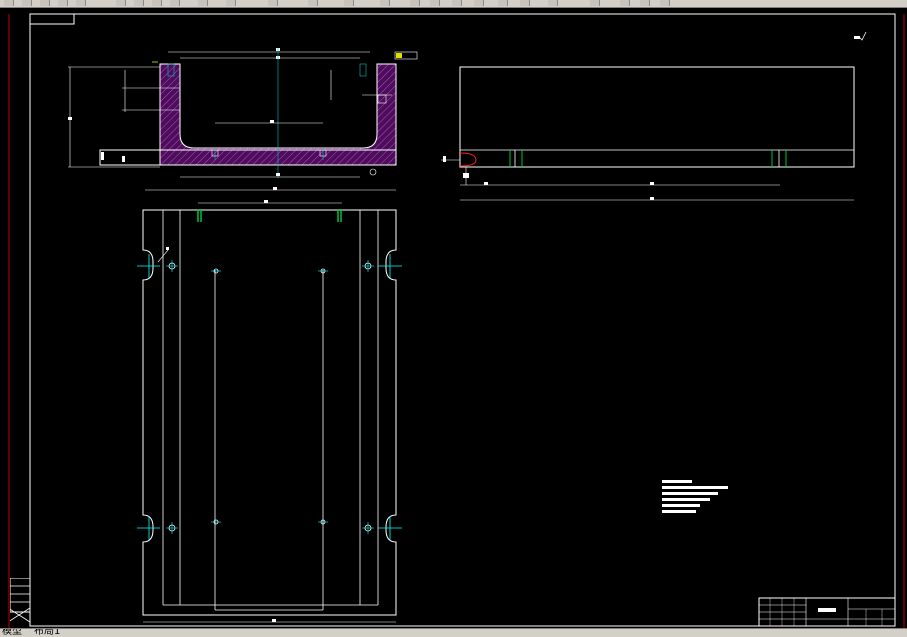  Describe the element at coordinates (595, 3) in the screenshot. I see `layer-manager-icon` at that location.